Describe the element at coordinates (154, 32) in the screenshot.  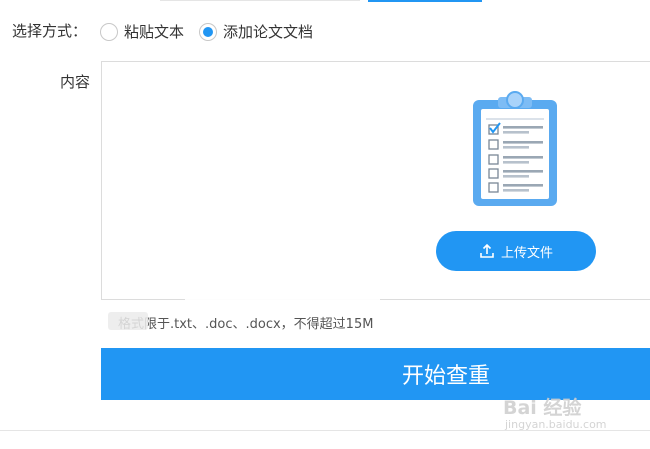
I see `radio-paste-label: 粘贴文本` at that location.